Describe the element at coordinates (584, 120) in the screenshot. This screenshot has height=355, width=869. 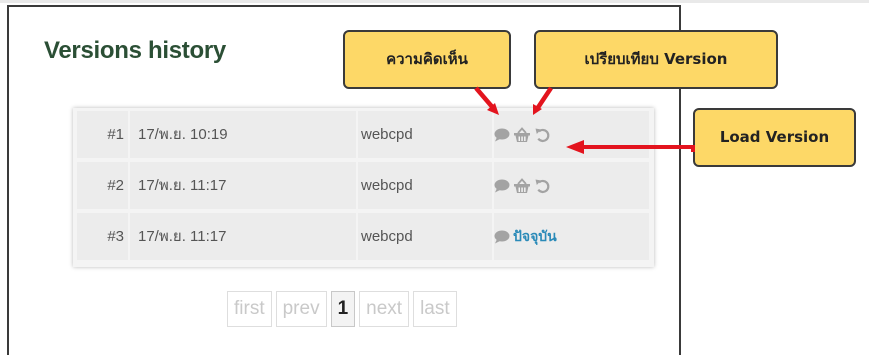
I see `annotation-arrows` at that location.